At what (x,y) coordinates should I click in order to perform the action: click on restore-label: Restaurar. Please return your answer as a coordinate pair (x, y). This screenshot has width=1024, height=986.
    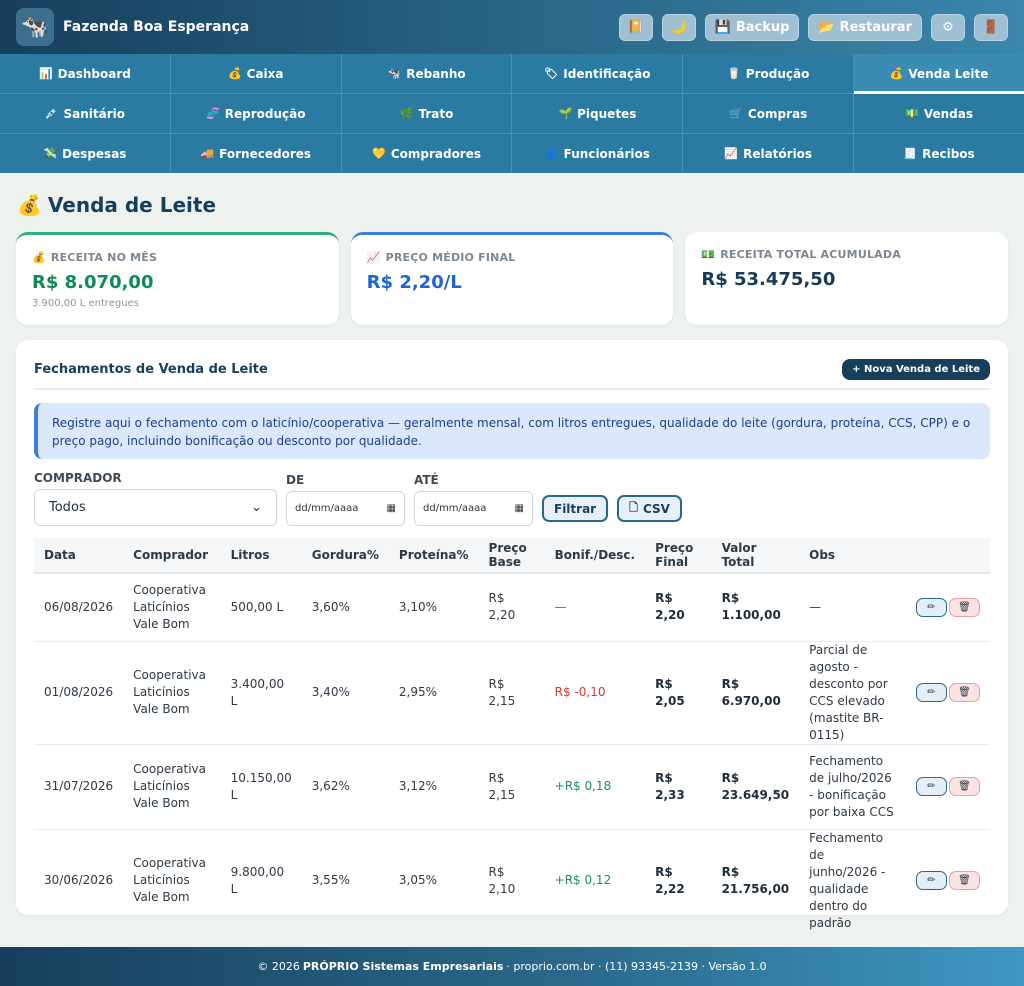
    Looking at the image, I should click on (875, 27).